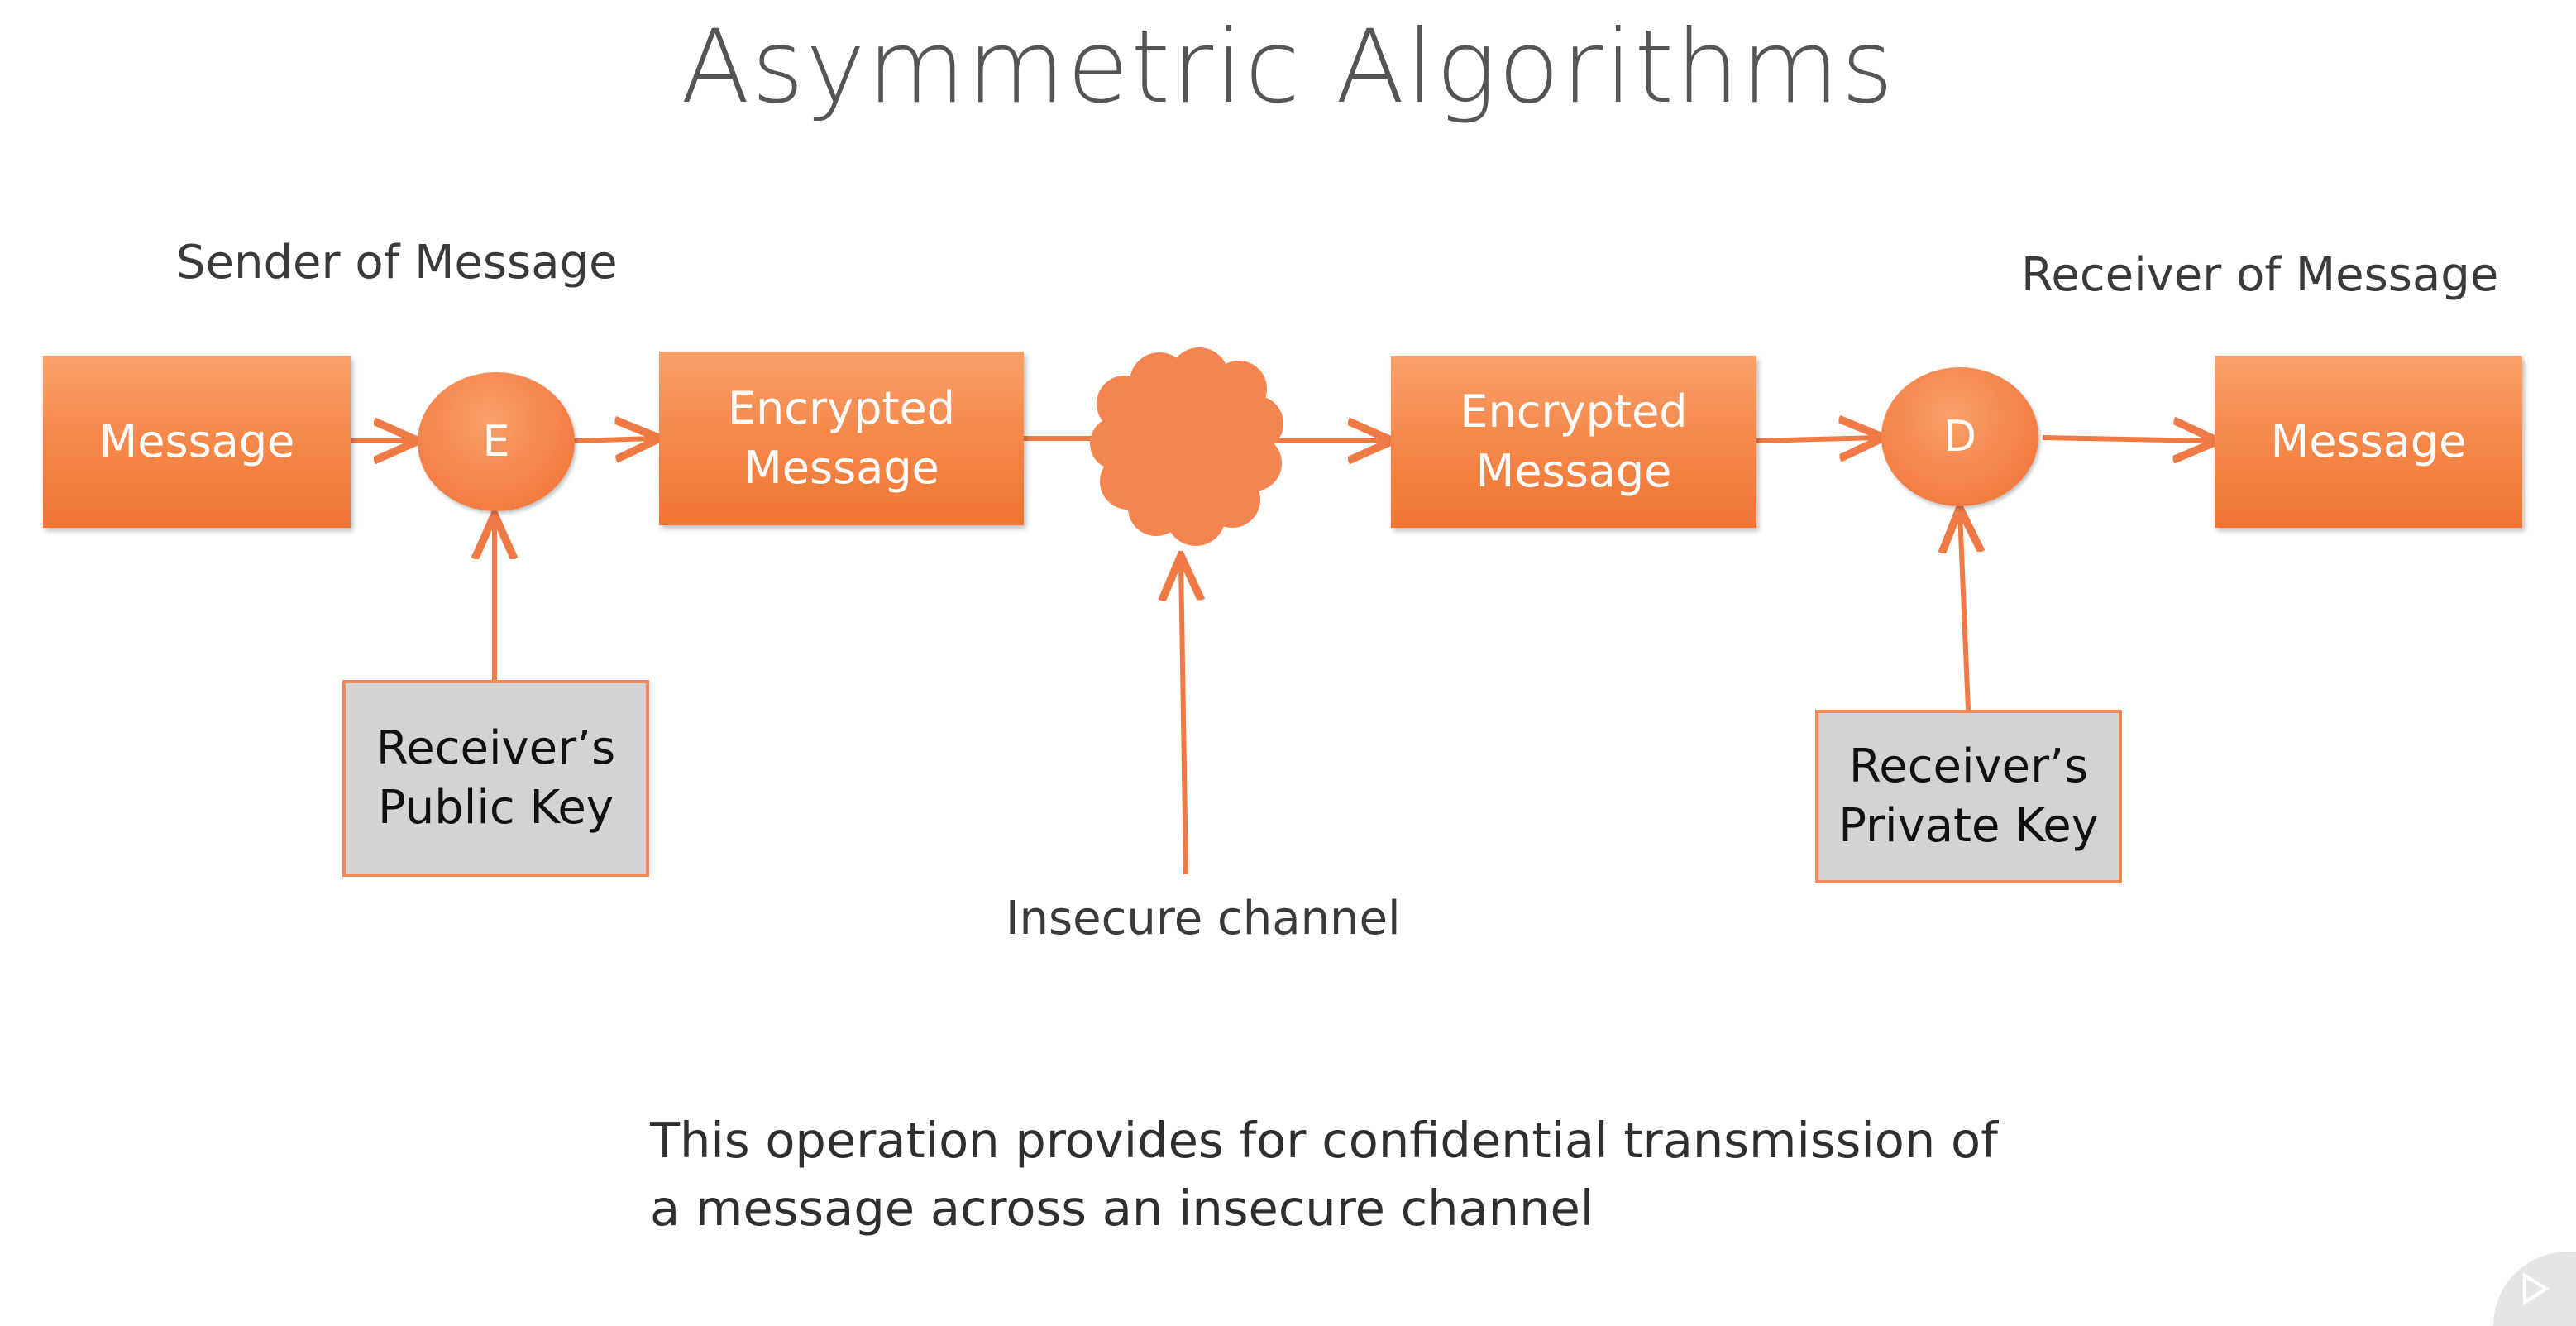 This screenshot has width=2576, height=1326. I want to click on decrypt-node: D, so click(1959, 436).